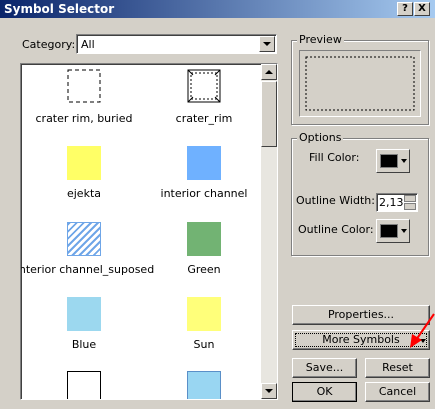 This screenshot has width=435, height=409. Describe the element at coordinates (84, 118) in the screenshot. I see `symbol-label: crater rim, buried` at that location.